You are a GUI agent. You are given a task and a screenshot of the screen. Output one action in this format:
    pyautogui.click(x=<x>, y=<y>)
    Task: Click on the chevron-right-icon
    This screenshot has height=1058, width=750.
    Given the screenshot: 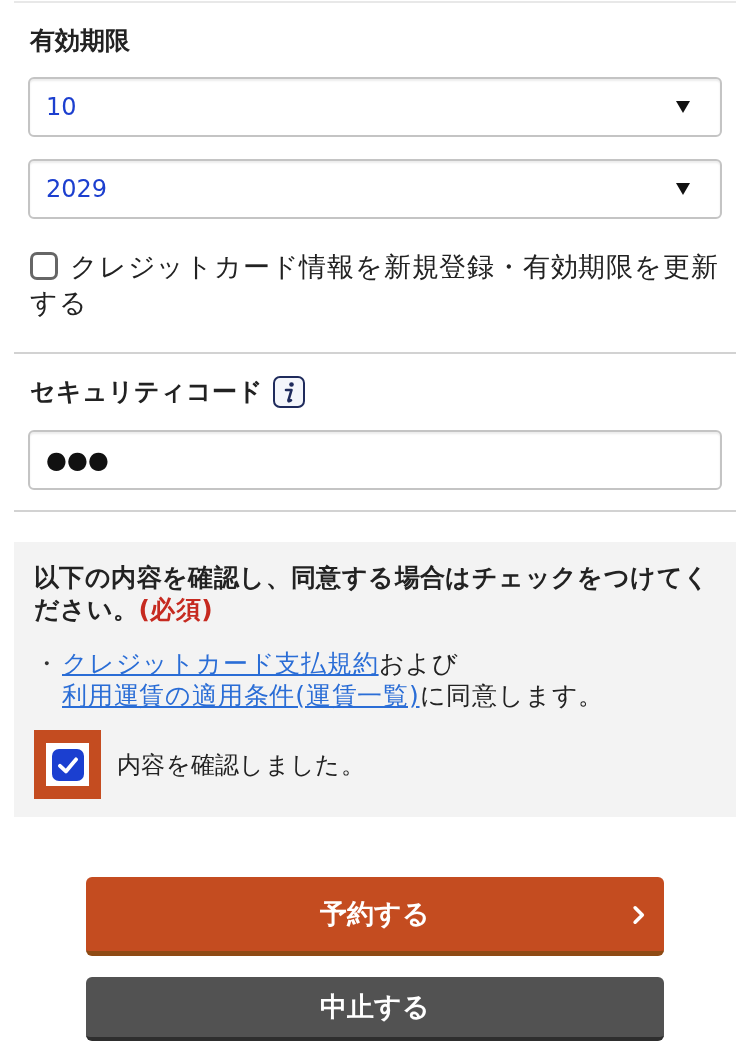 What is the action you would take?
    pyautogui.click(x=639, y=915)
    